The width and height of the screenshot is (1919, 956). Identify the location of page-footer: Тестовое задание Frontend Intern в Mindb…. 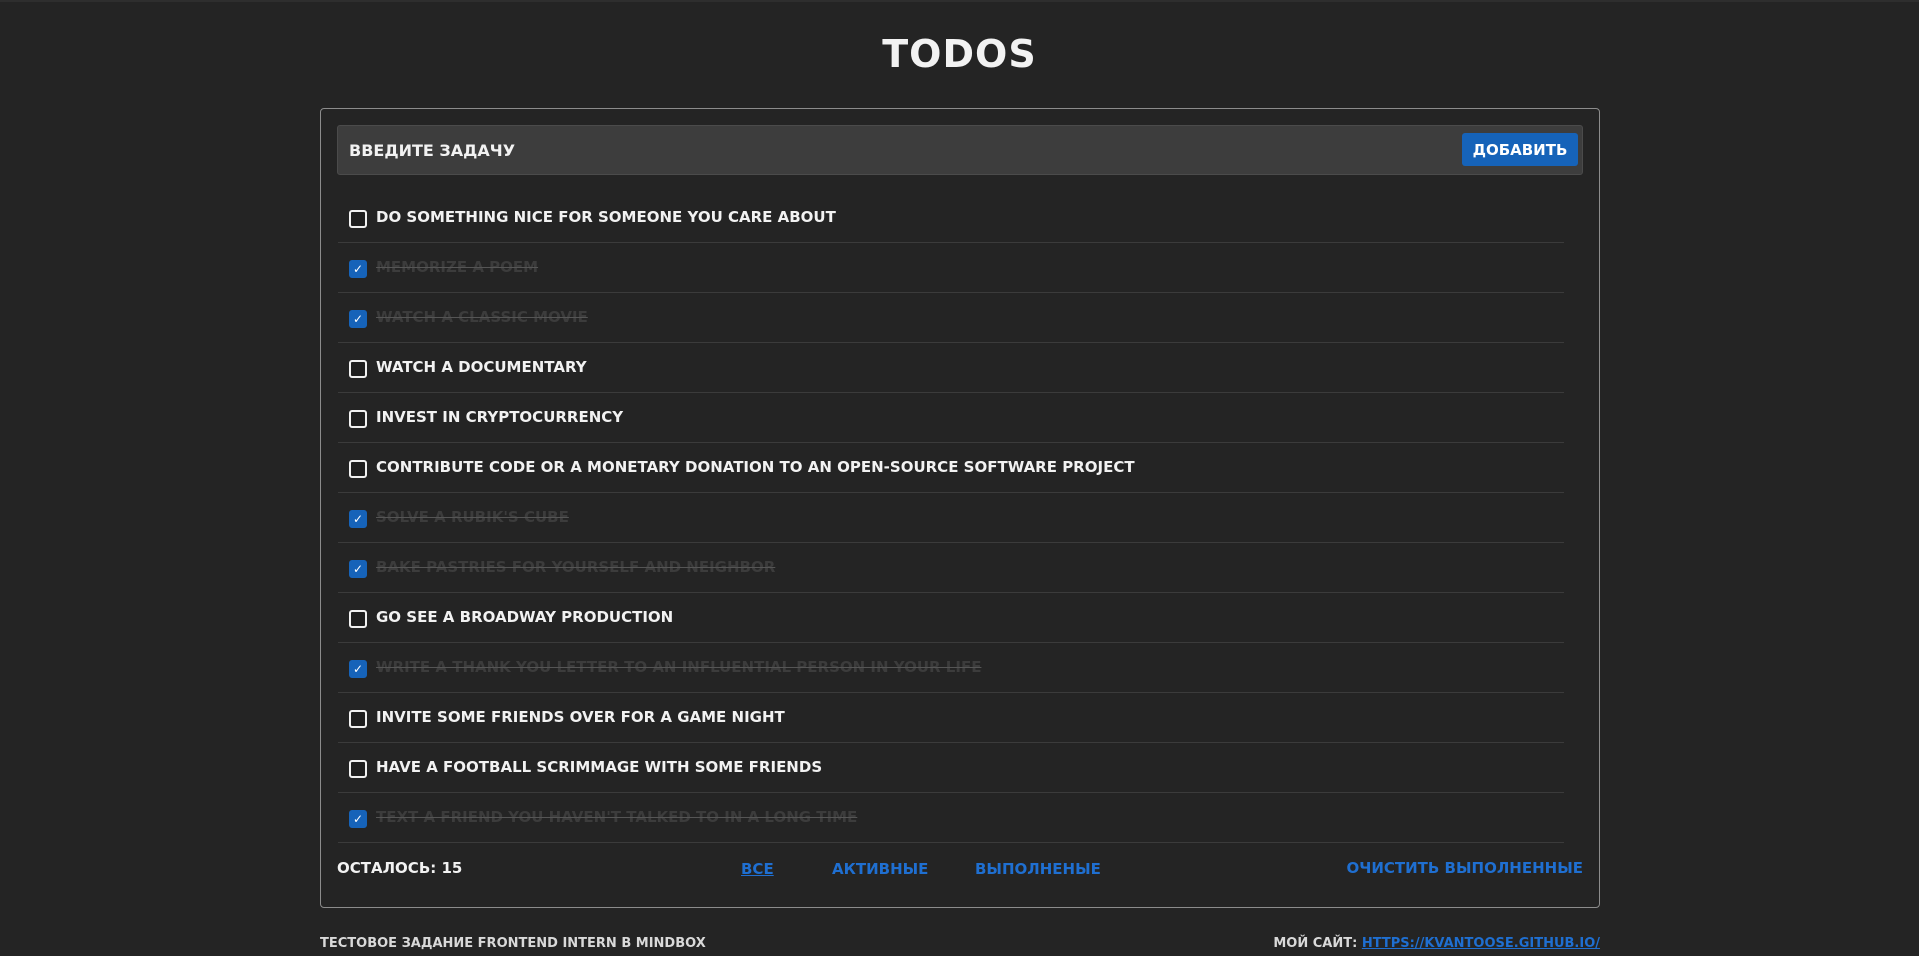
(960, 946).